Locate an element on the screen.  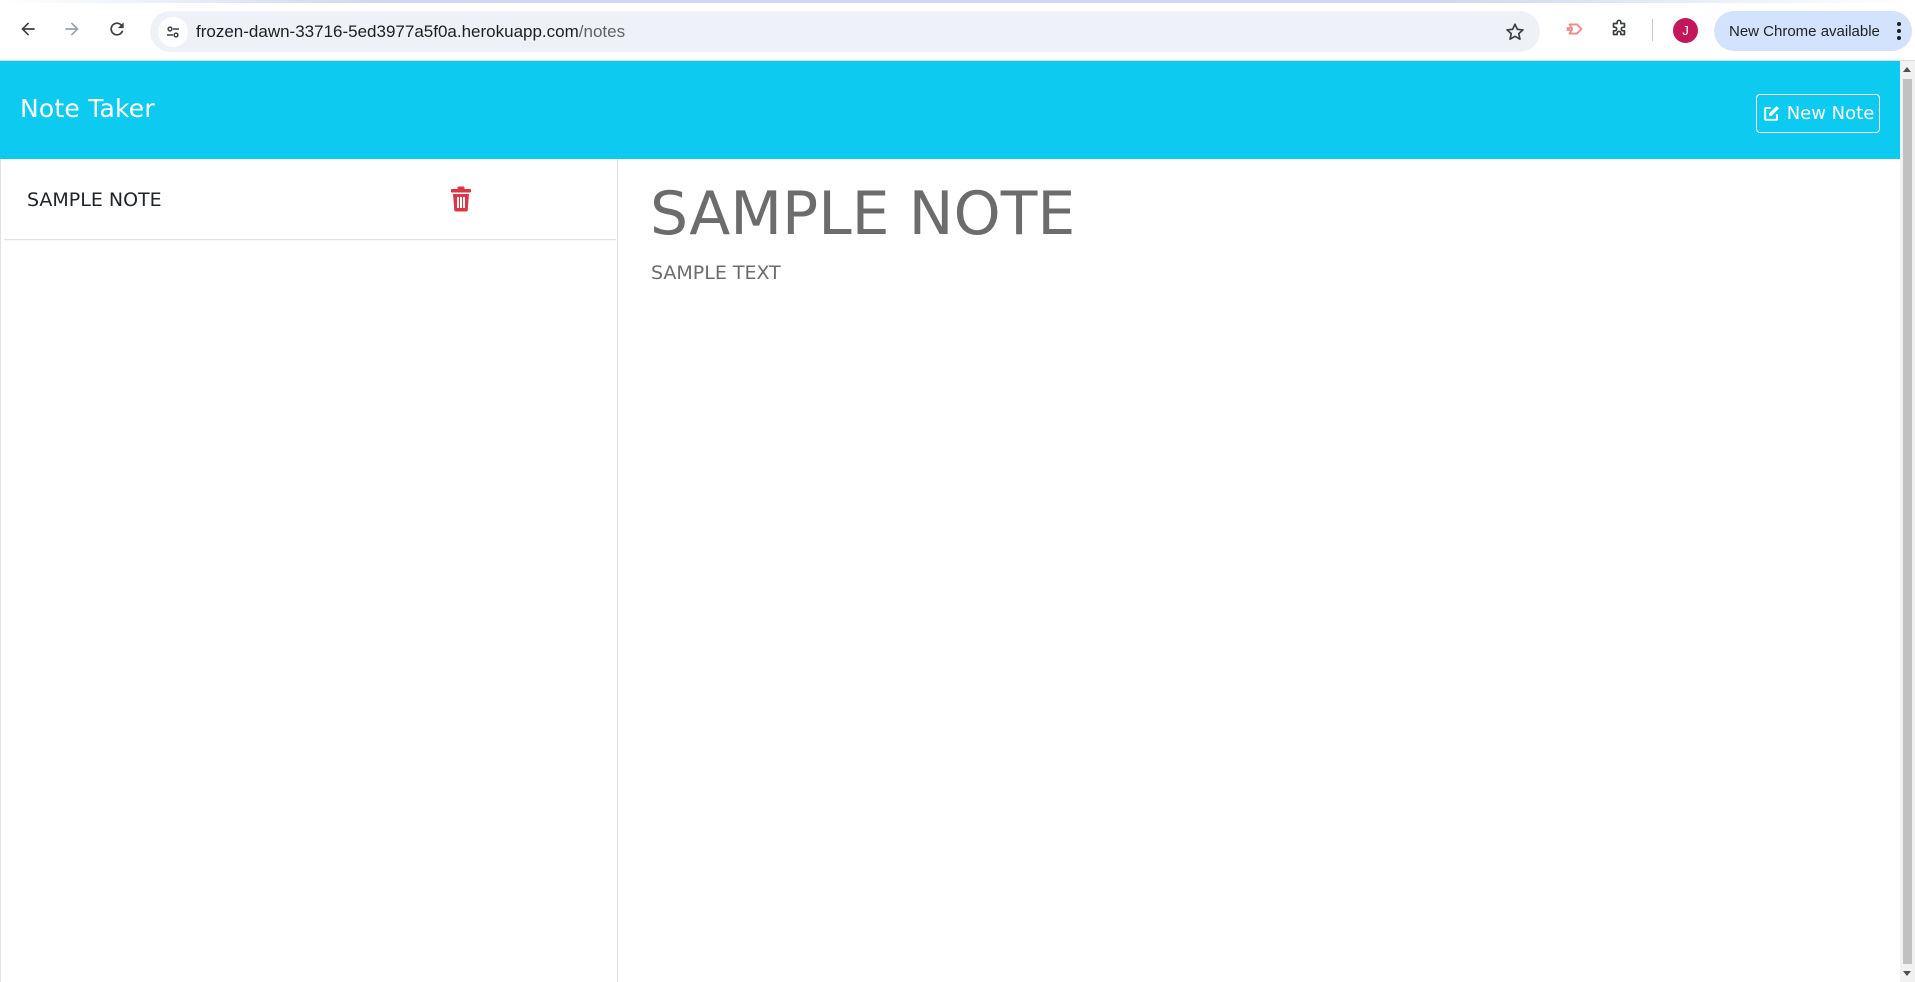
reload-button is located at coordinates (117, 29).